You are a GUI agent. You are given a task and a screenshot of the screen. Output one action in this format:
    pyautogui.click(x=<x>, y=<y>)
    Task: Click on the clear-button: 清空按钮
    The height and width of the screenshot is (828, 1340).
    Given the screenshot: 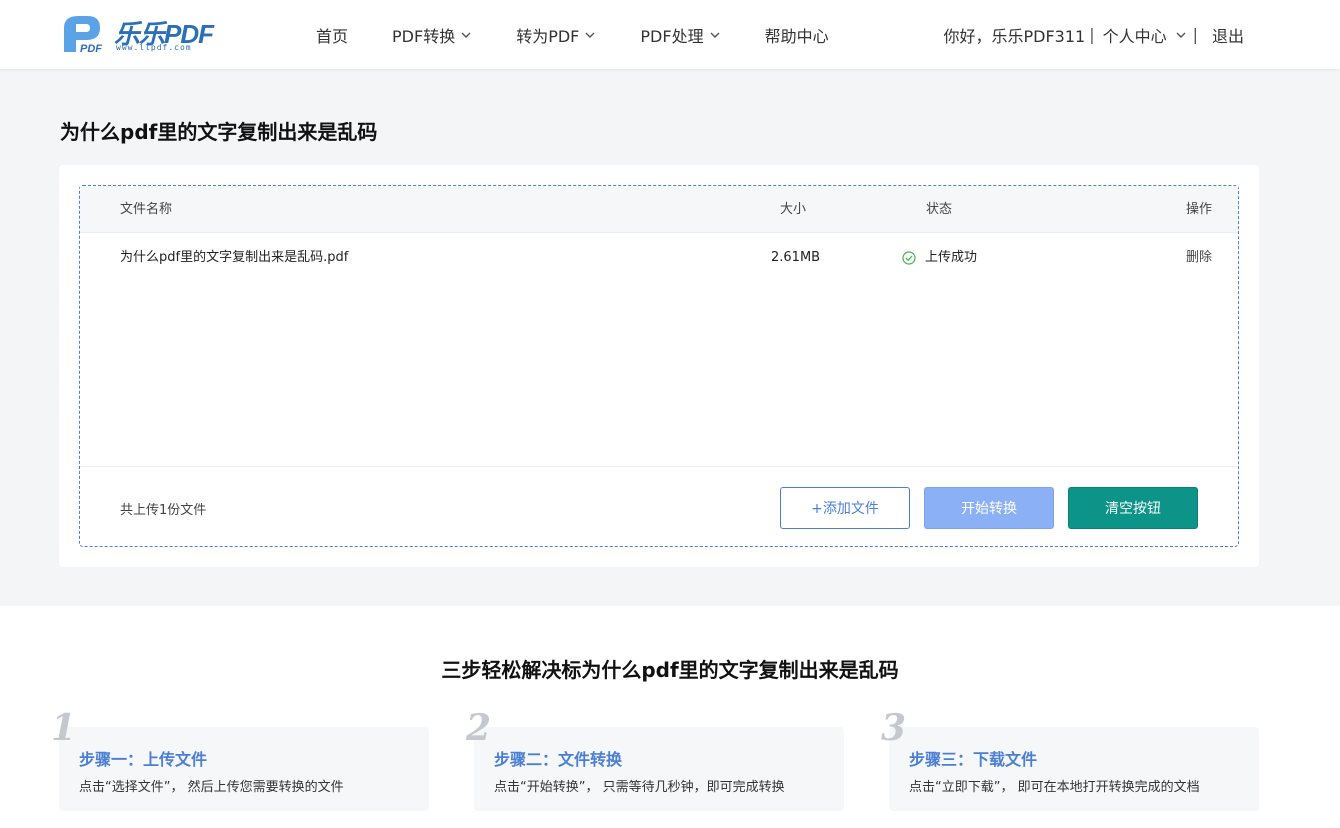 What is the action you would take?
    pyautogui.click(x=1133, y=508)
    